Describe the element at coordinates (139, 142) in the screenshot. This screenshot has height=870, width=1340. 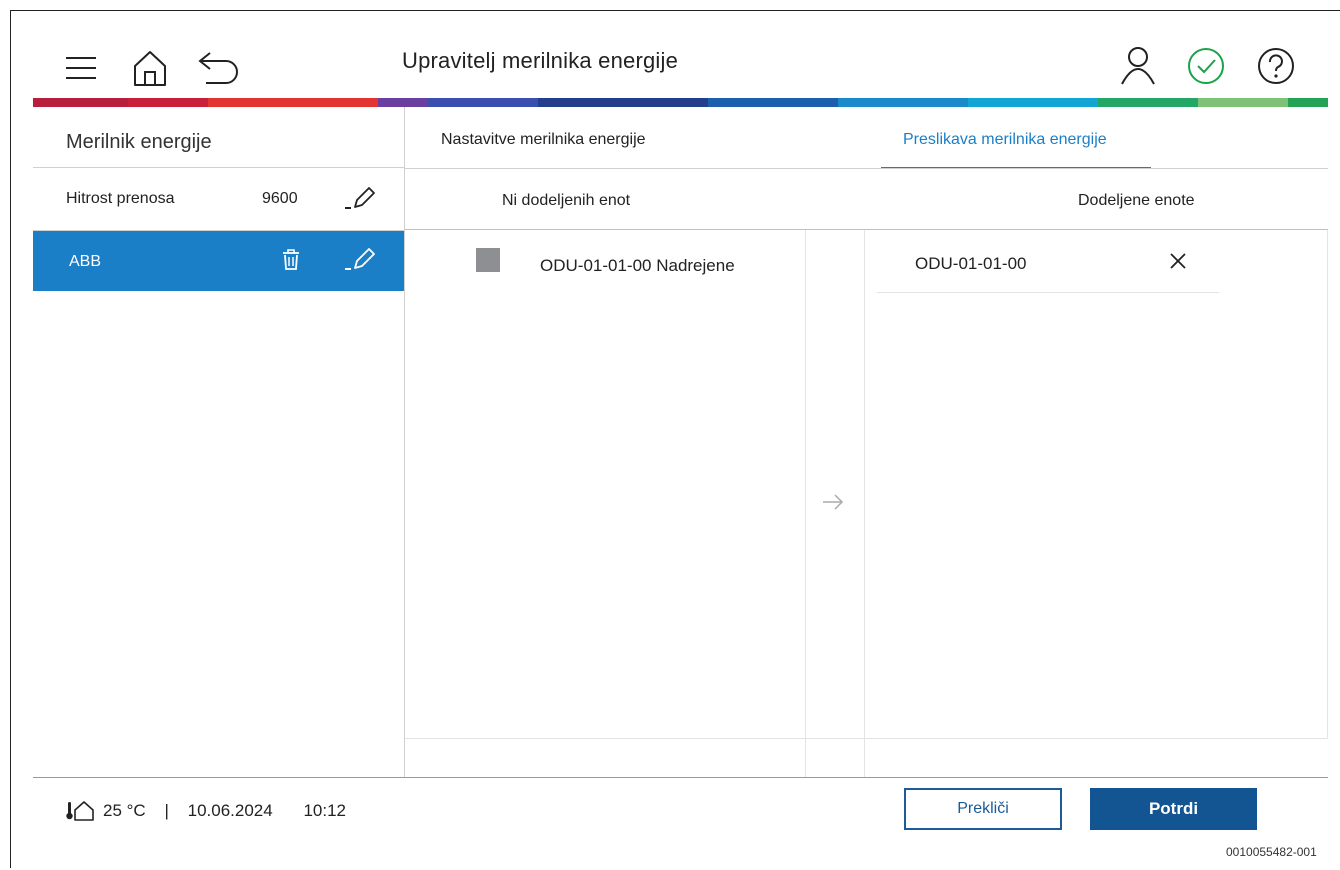
I see `sidebar-title: Merilnik energije` at that location.